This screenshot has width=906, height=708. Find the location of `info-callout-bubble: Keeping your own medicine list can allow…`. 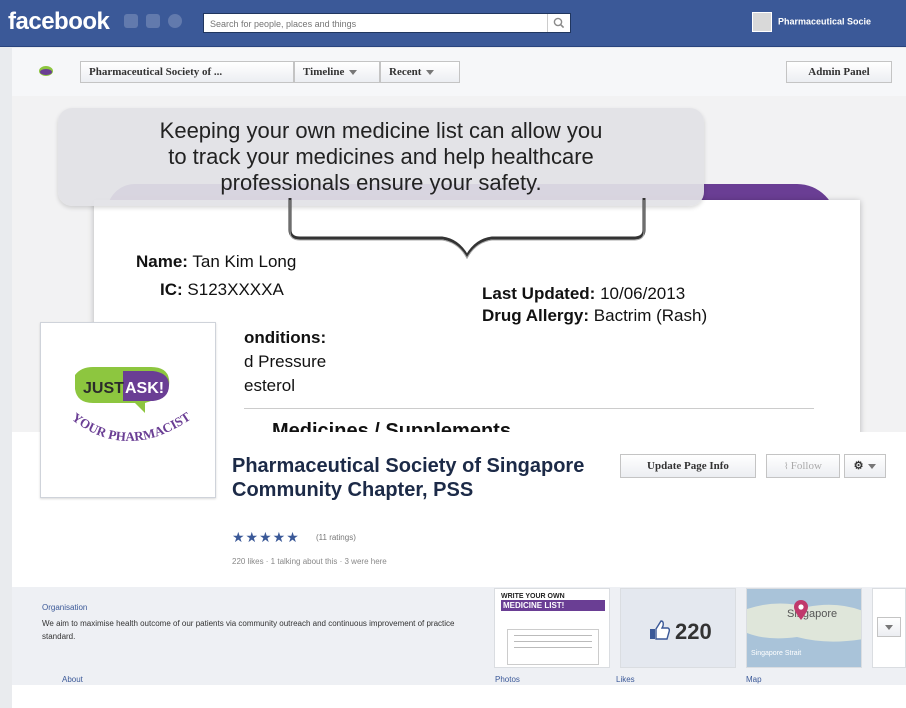

info-callout-bubble: Keeping your own medicine list can allow… is located at coordinates (381, 157).